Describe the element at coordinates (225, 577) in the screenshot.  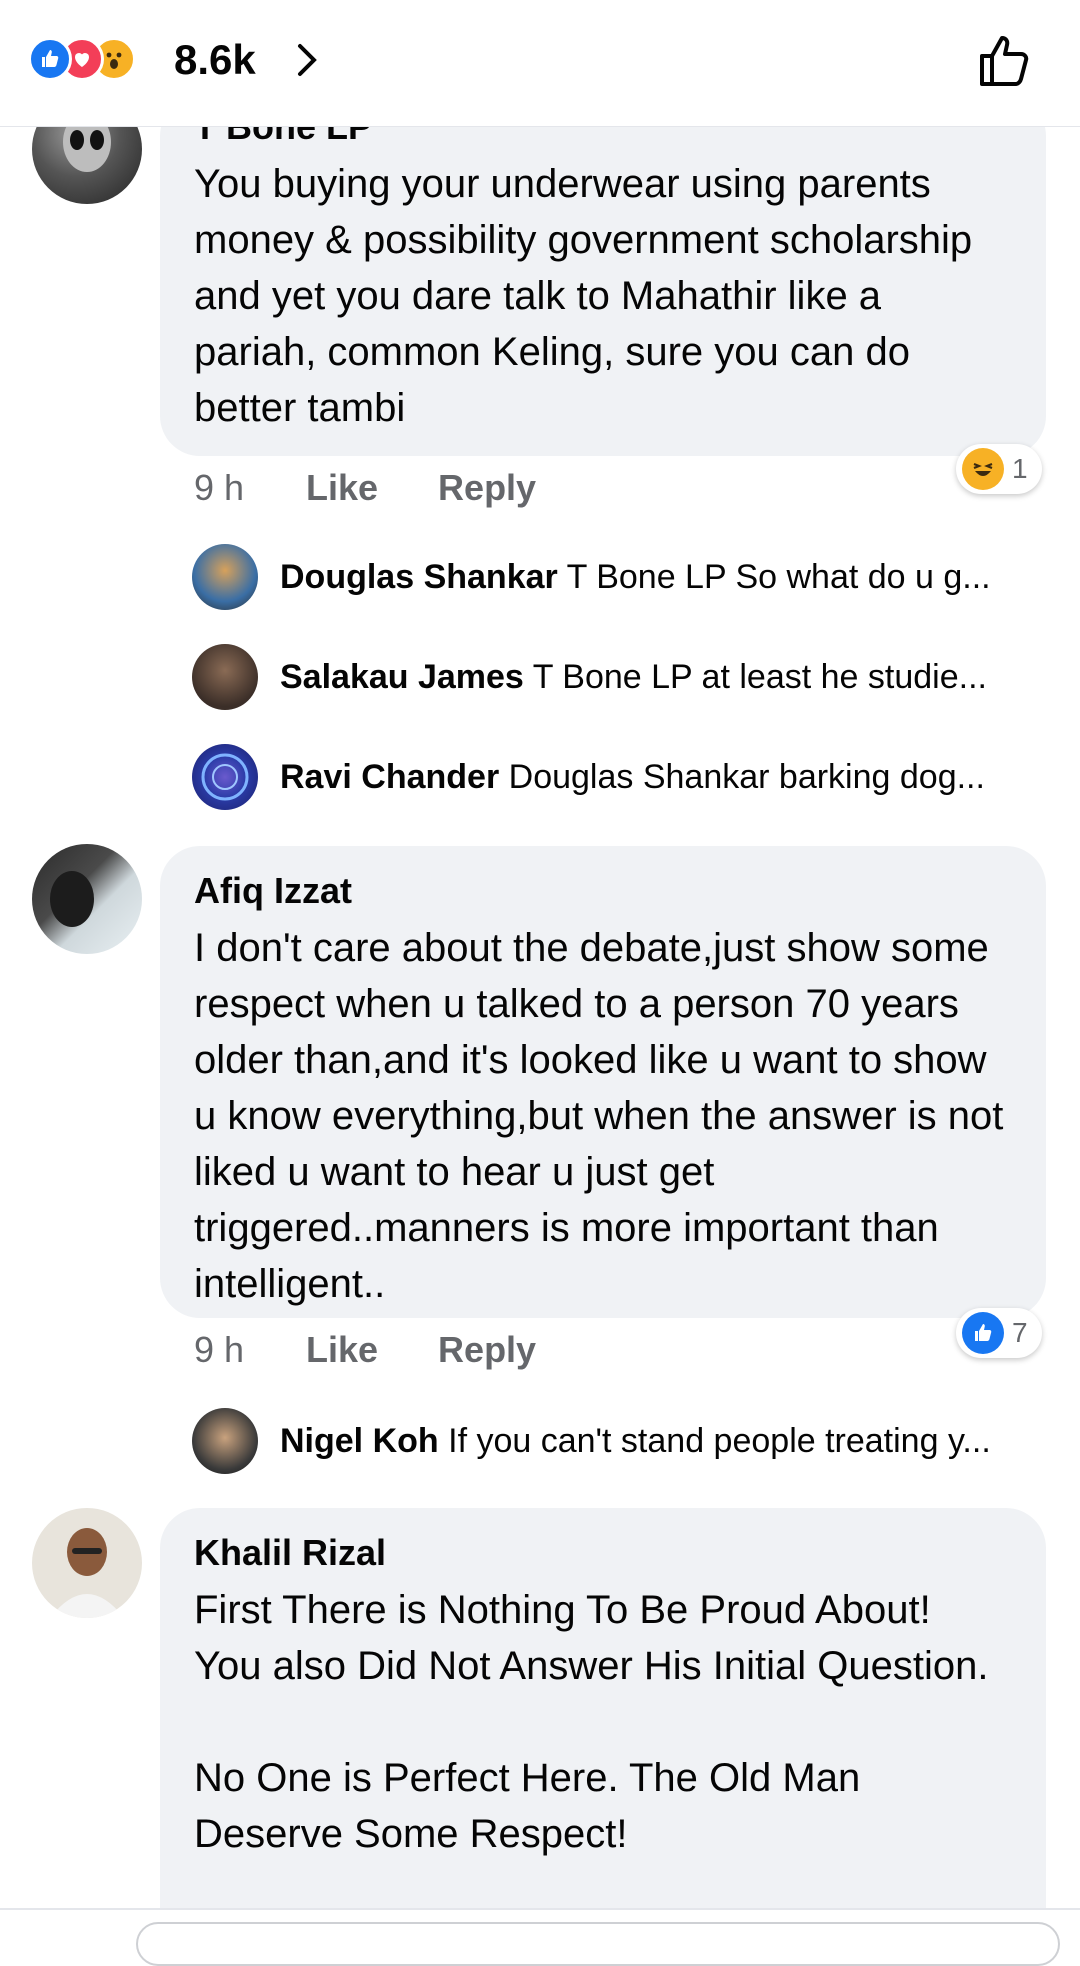
I see `avatar-douglas-shankar` at that location.